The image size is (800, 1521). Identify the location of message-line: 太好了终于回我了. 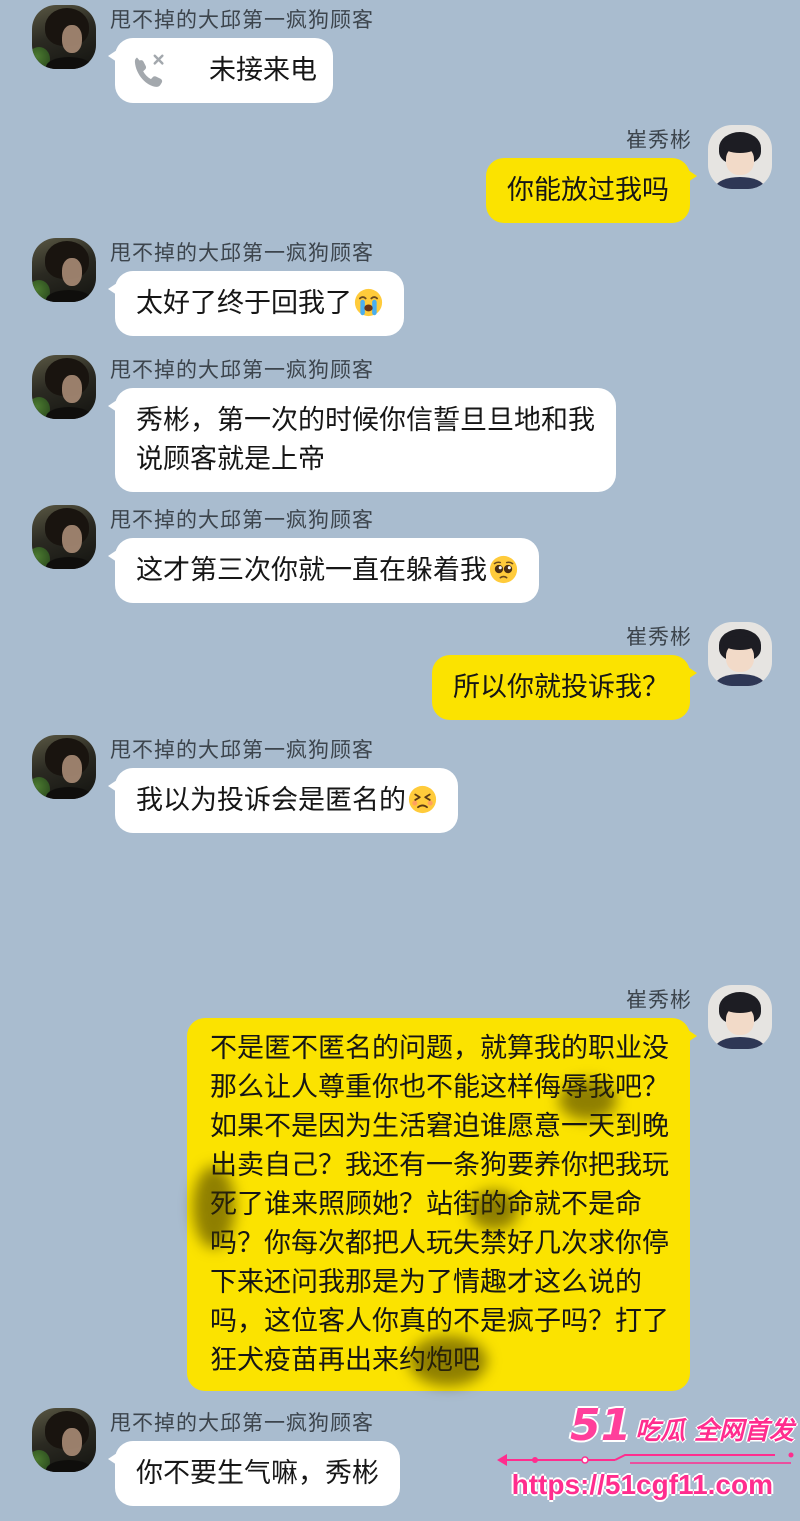
(259, 303).